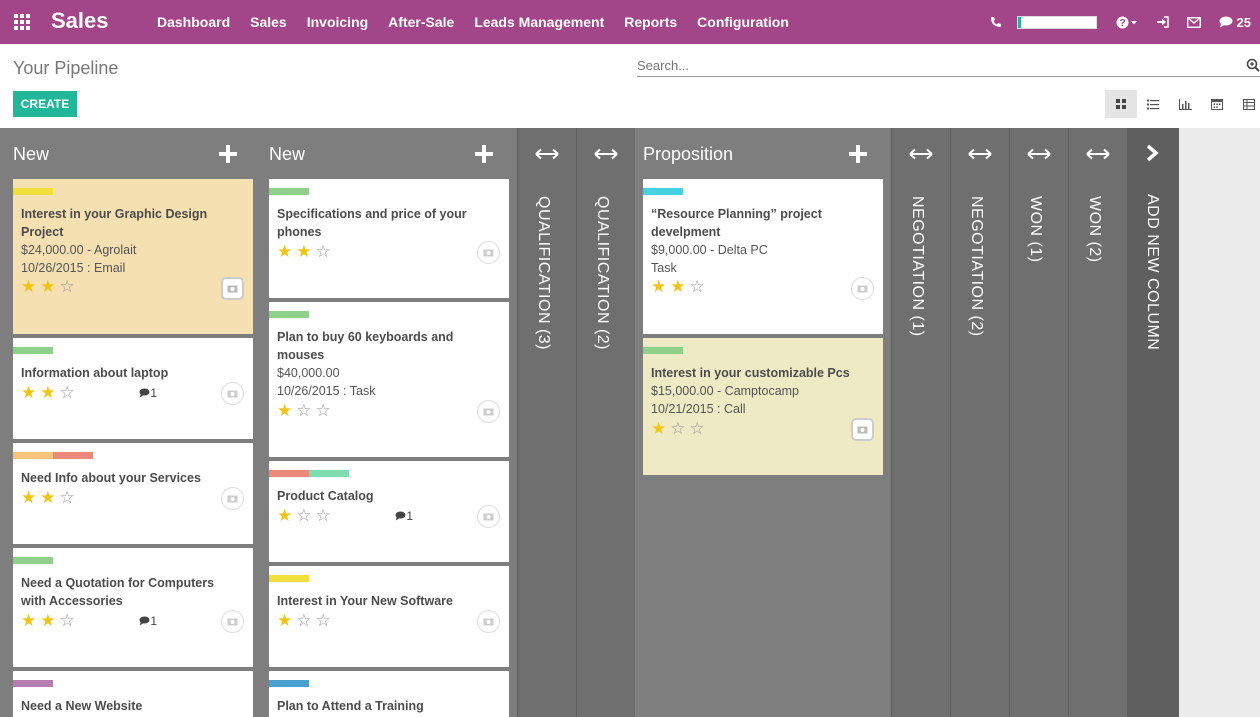 The width and height of the screenshot is (1260, 717). What do you see at coordinates (1162, 22) in the screenshot?
I see `sign-out-icon` at bounding box center [1162, 22].